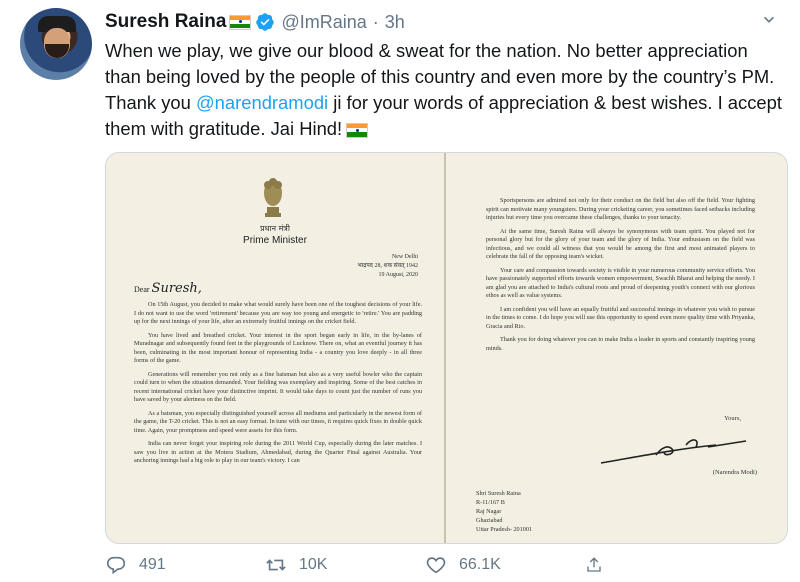  I want to click on mention-link: @narendramodi, so click(262, 102).